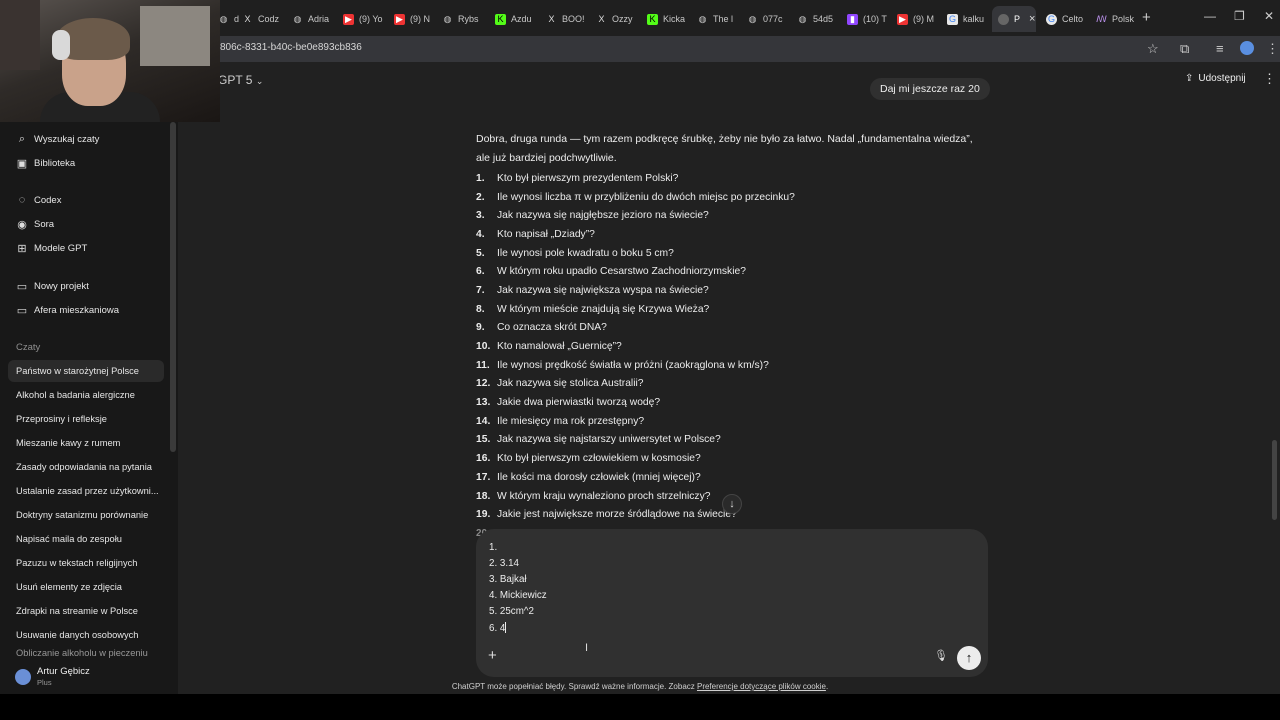  Describe the element at coordinates (86, 611) in the screenshot. I see `sidebar-chat-item: Zdrapki na streamie w Polsce` at that location.